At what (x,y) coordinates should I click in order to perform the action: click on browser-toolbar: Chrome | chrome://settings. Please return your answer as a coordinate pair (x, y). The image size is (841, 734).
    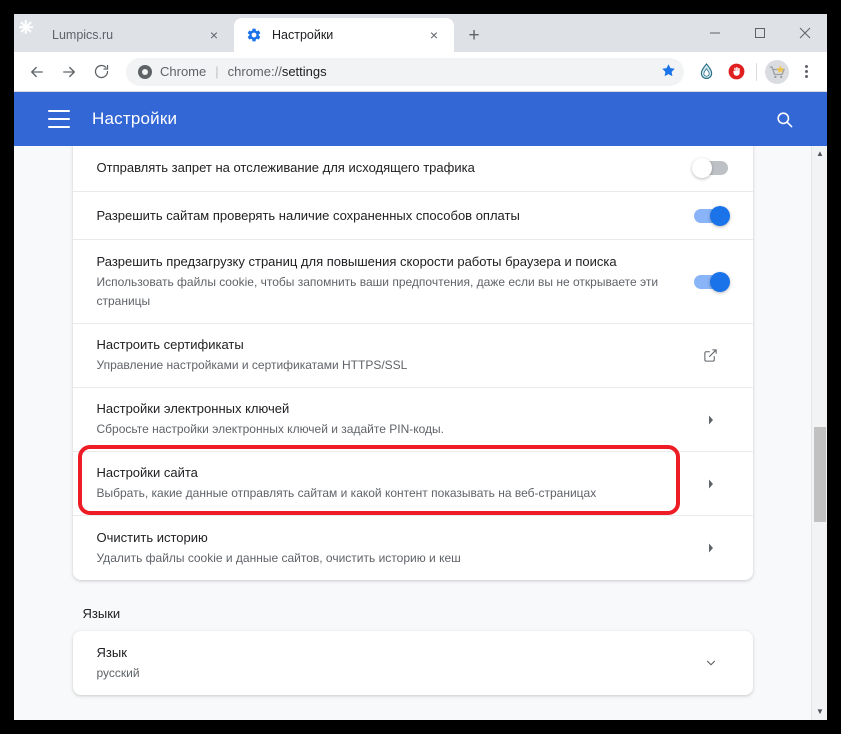
    Looking at the image, I should click on (420, 72).